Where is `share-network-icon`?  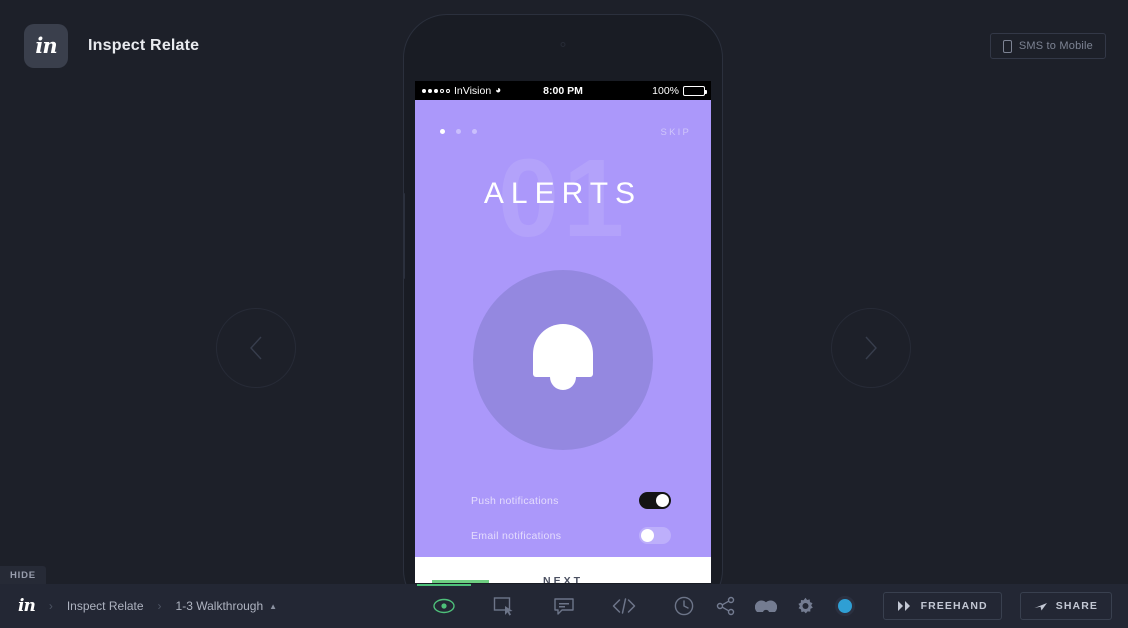
share-network-icon is located at coordinates (725, 606).